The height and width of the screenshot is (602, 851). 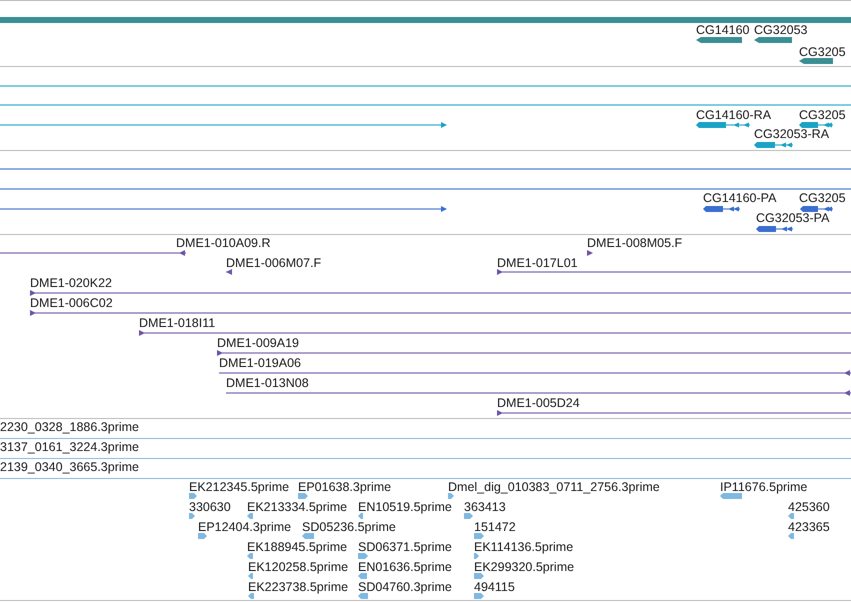 What do you see at coordinates (723, 30) in the screenshot?
I see `feature-label: CG14160` at bounding box center [723, 30].